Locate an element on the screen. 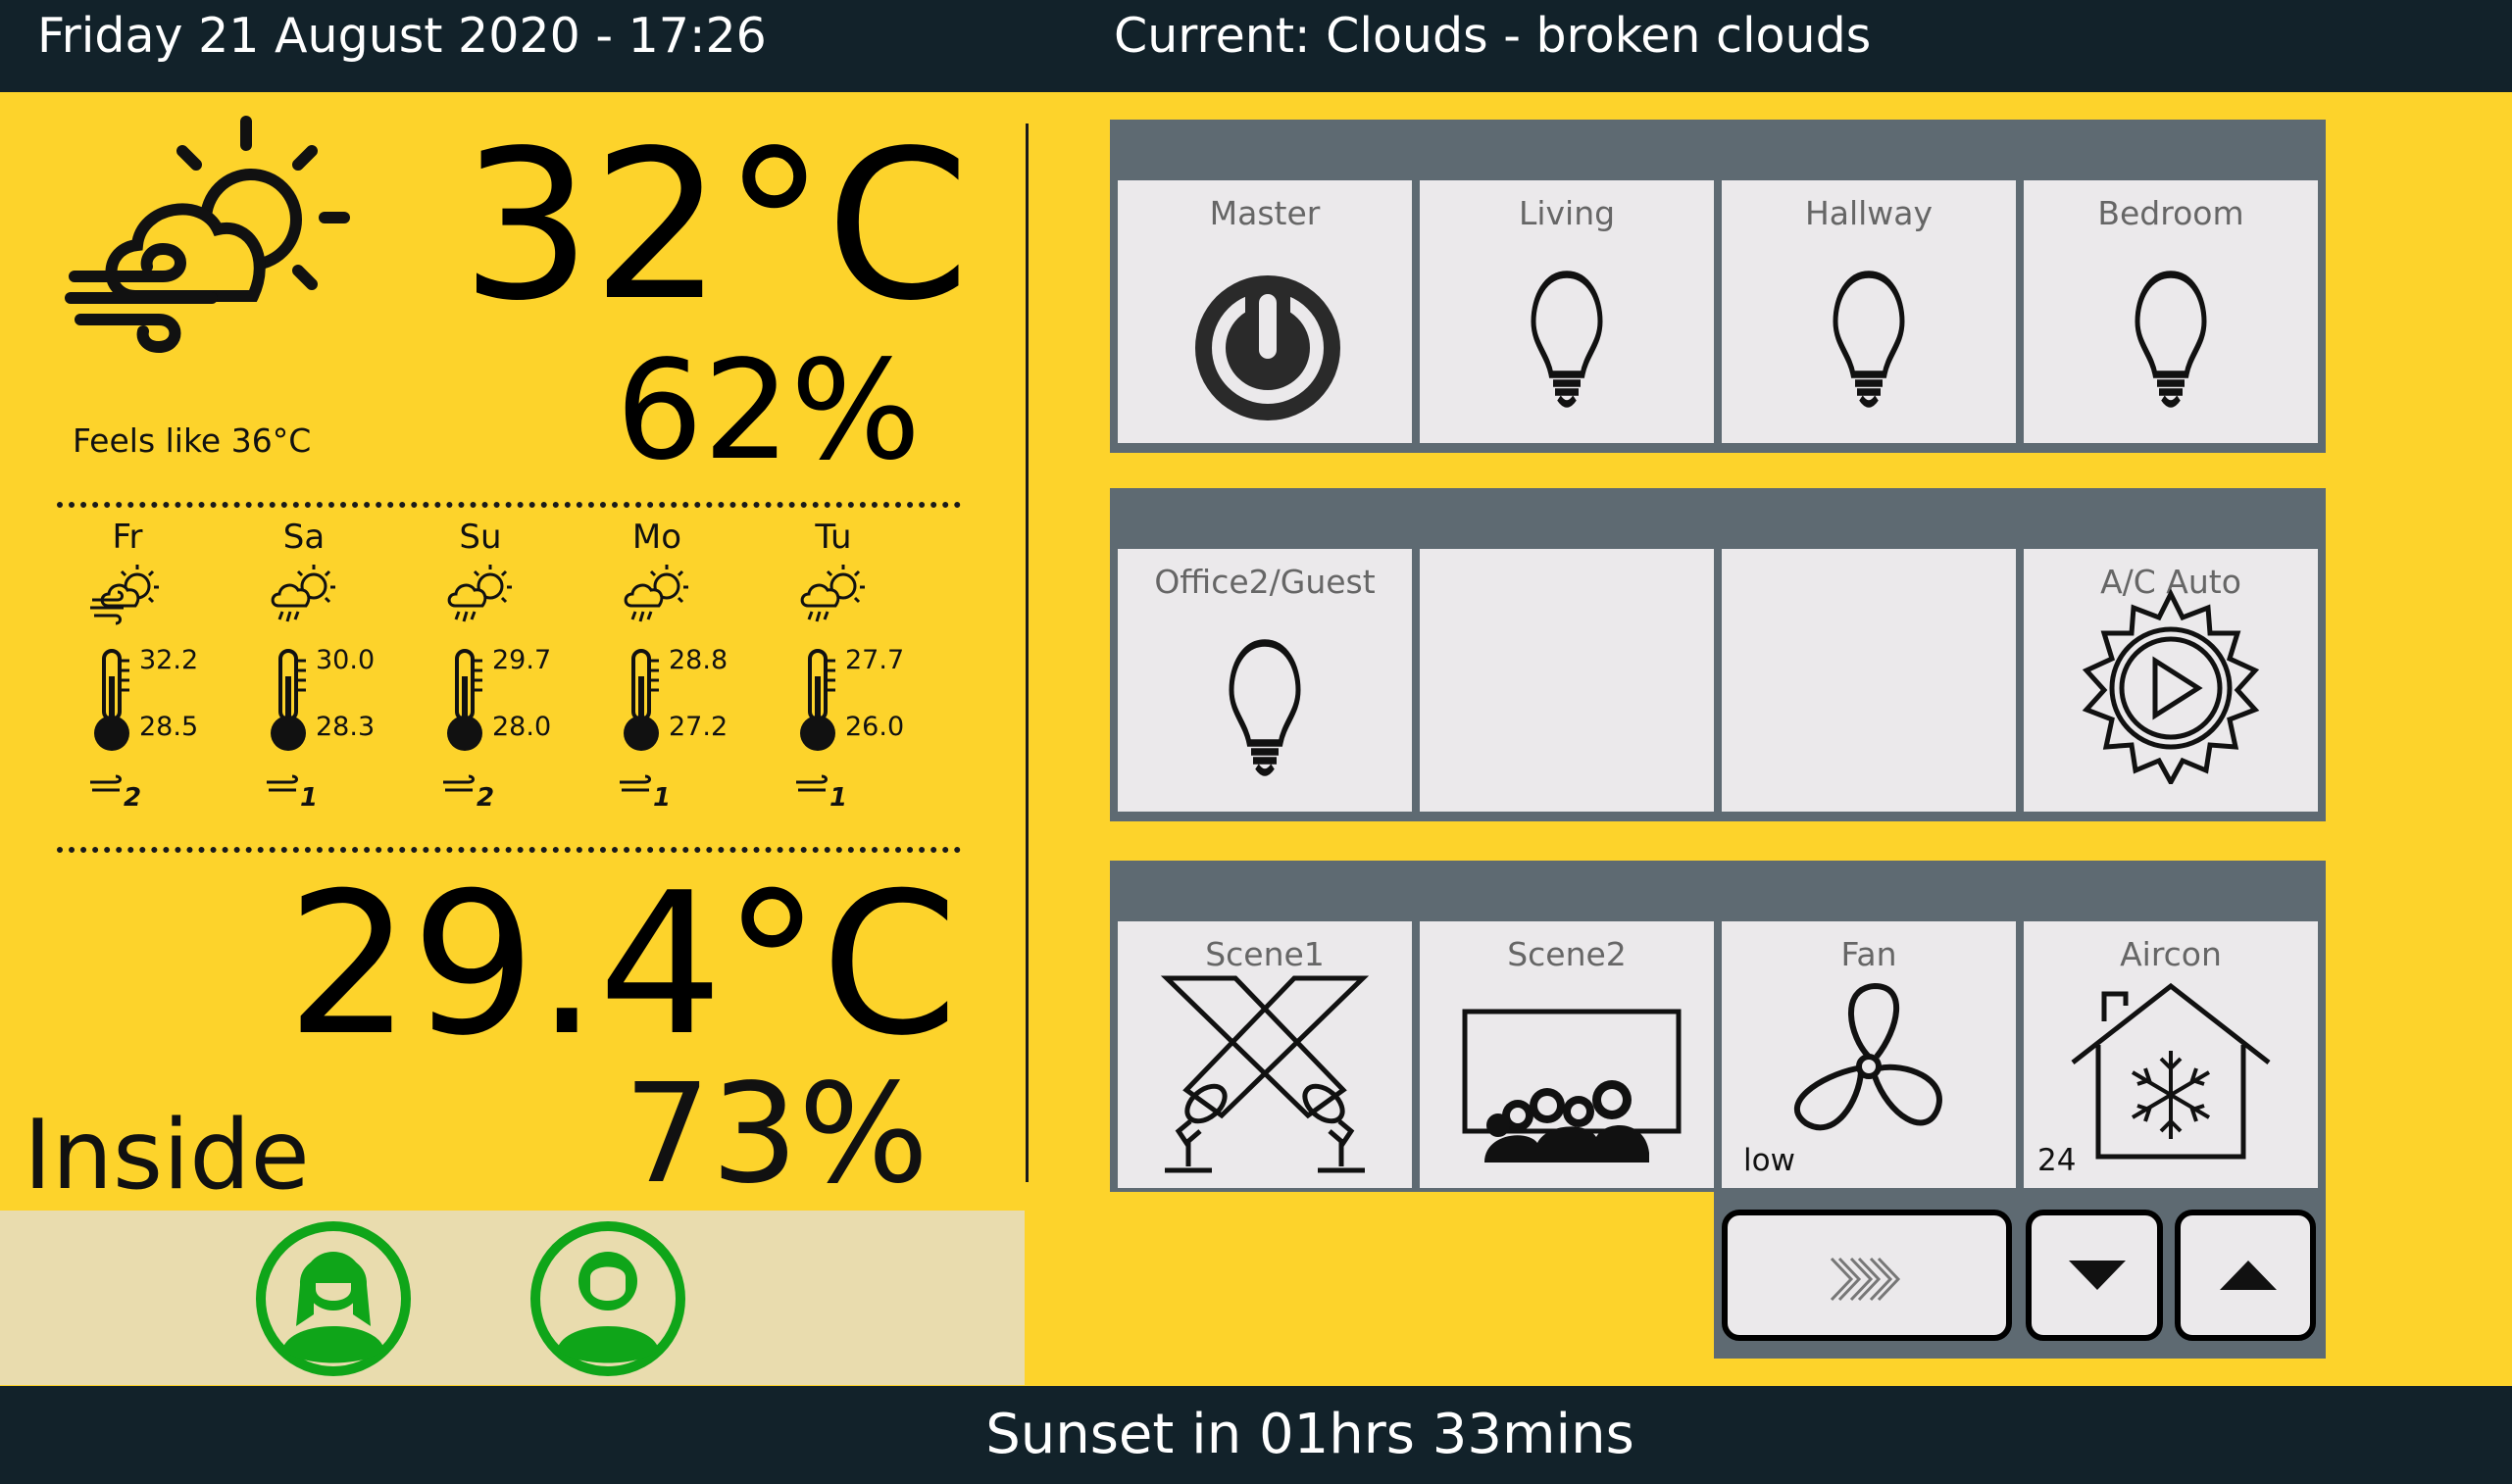  cinema-audience-icon is located at coordinates (1572, 1085).